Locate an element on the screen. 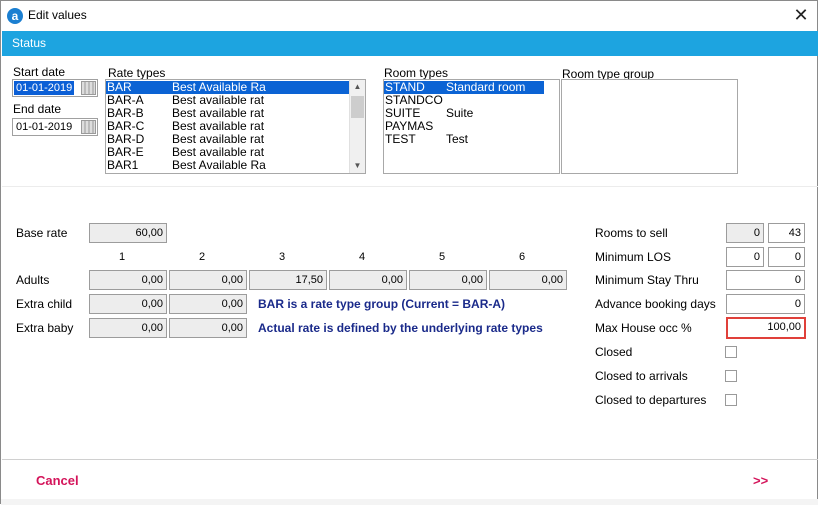 This screenshot has height=505, width=818. list-item: BAR1 Best Available Ra is located at coordinates (227, 165).